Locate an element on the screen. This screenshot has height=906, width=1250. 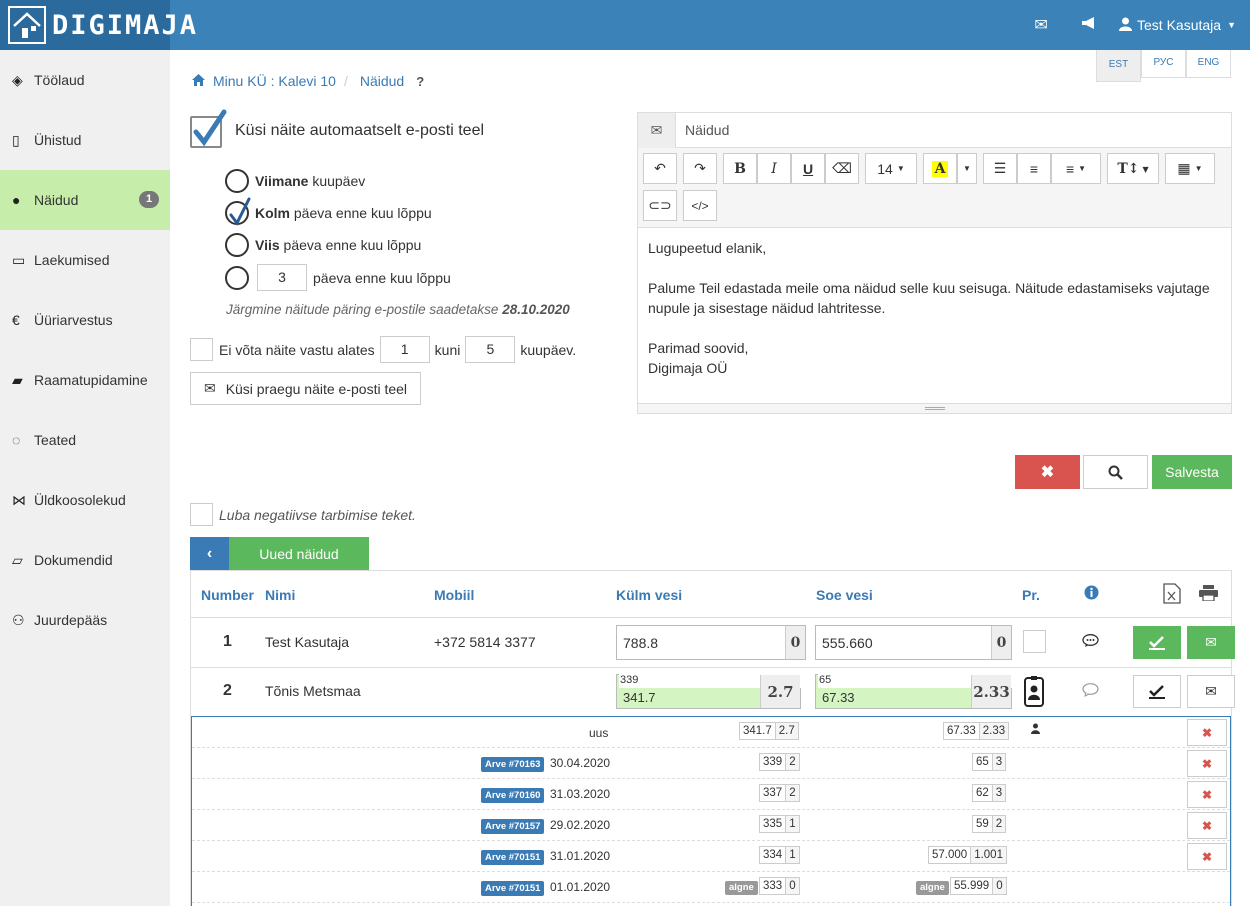
search-button is located at coordinates (1115, 472).